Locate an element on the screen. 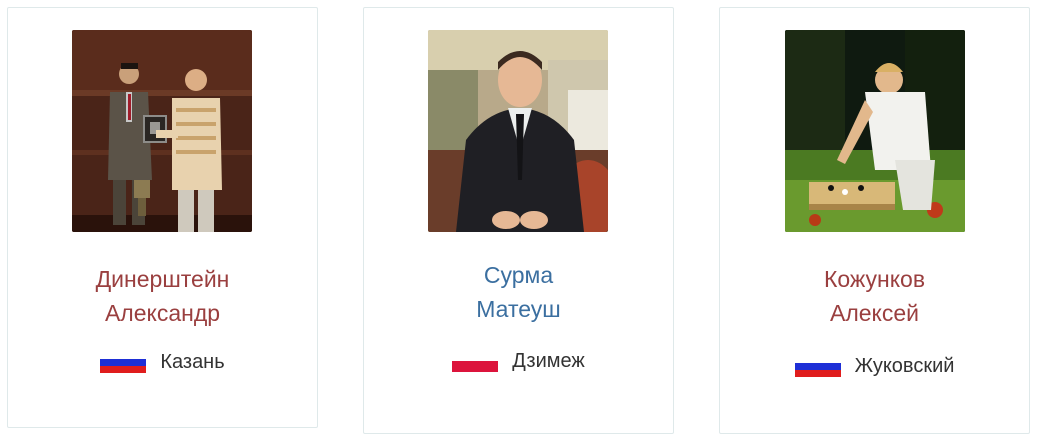 The image size is (1037, 442). player-name: Динерштейн Александр is located at coordinates (162, 296).